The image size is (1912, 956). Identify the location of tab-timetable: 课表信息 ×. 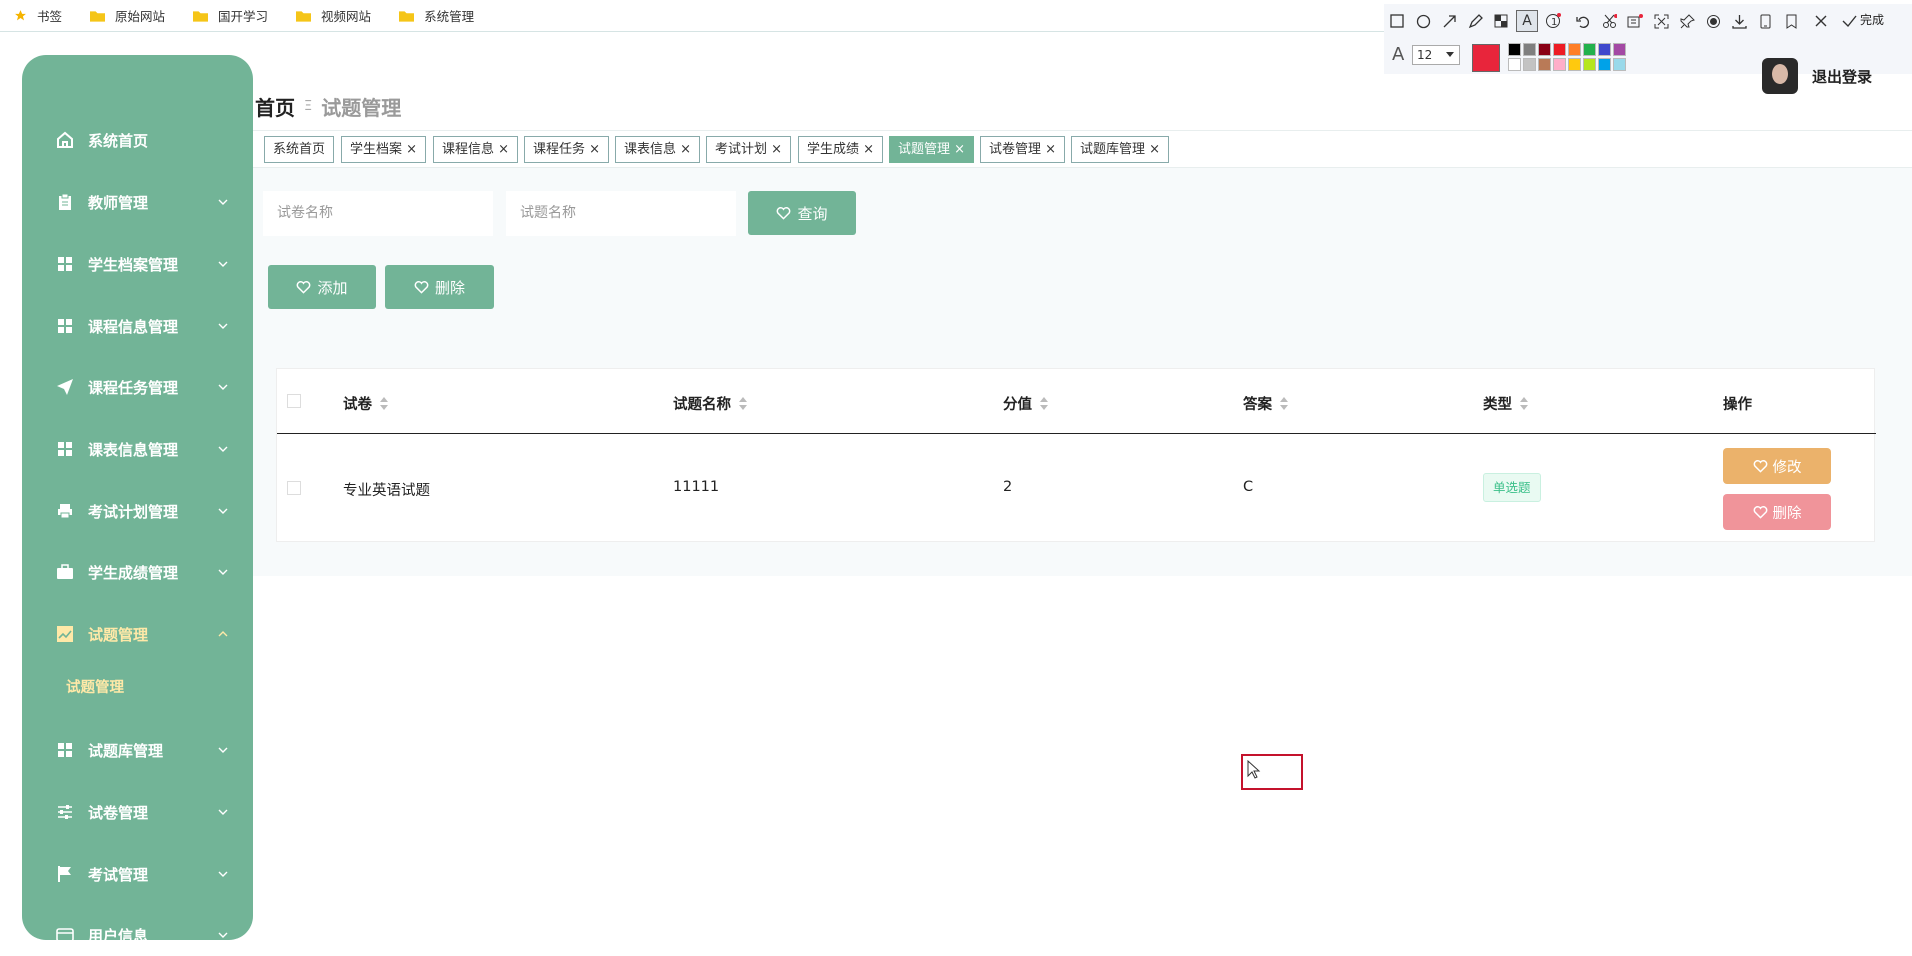
(658, 149).